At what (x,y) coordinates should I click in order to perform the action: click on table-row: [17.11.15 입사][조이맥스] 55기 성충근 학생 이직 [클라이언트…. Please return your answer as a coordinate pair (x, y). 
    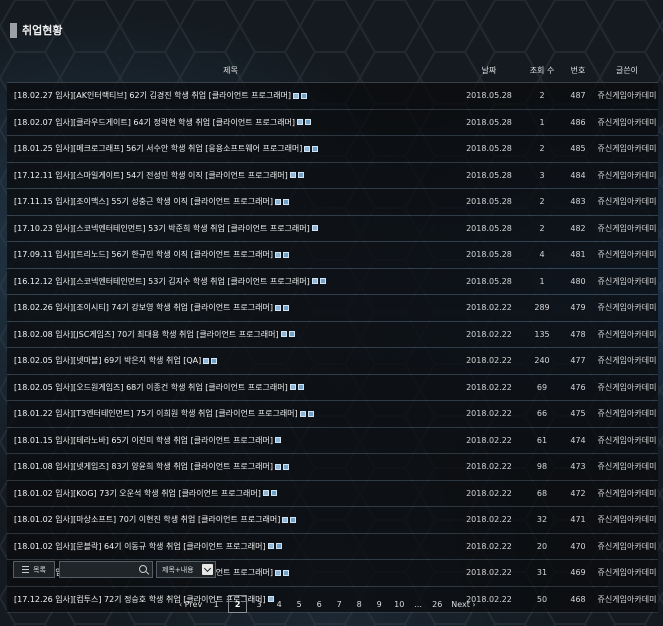
    Looking at the image, I should click on (332, 202).